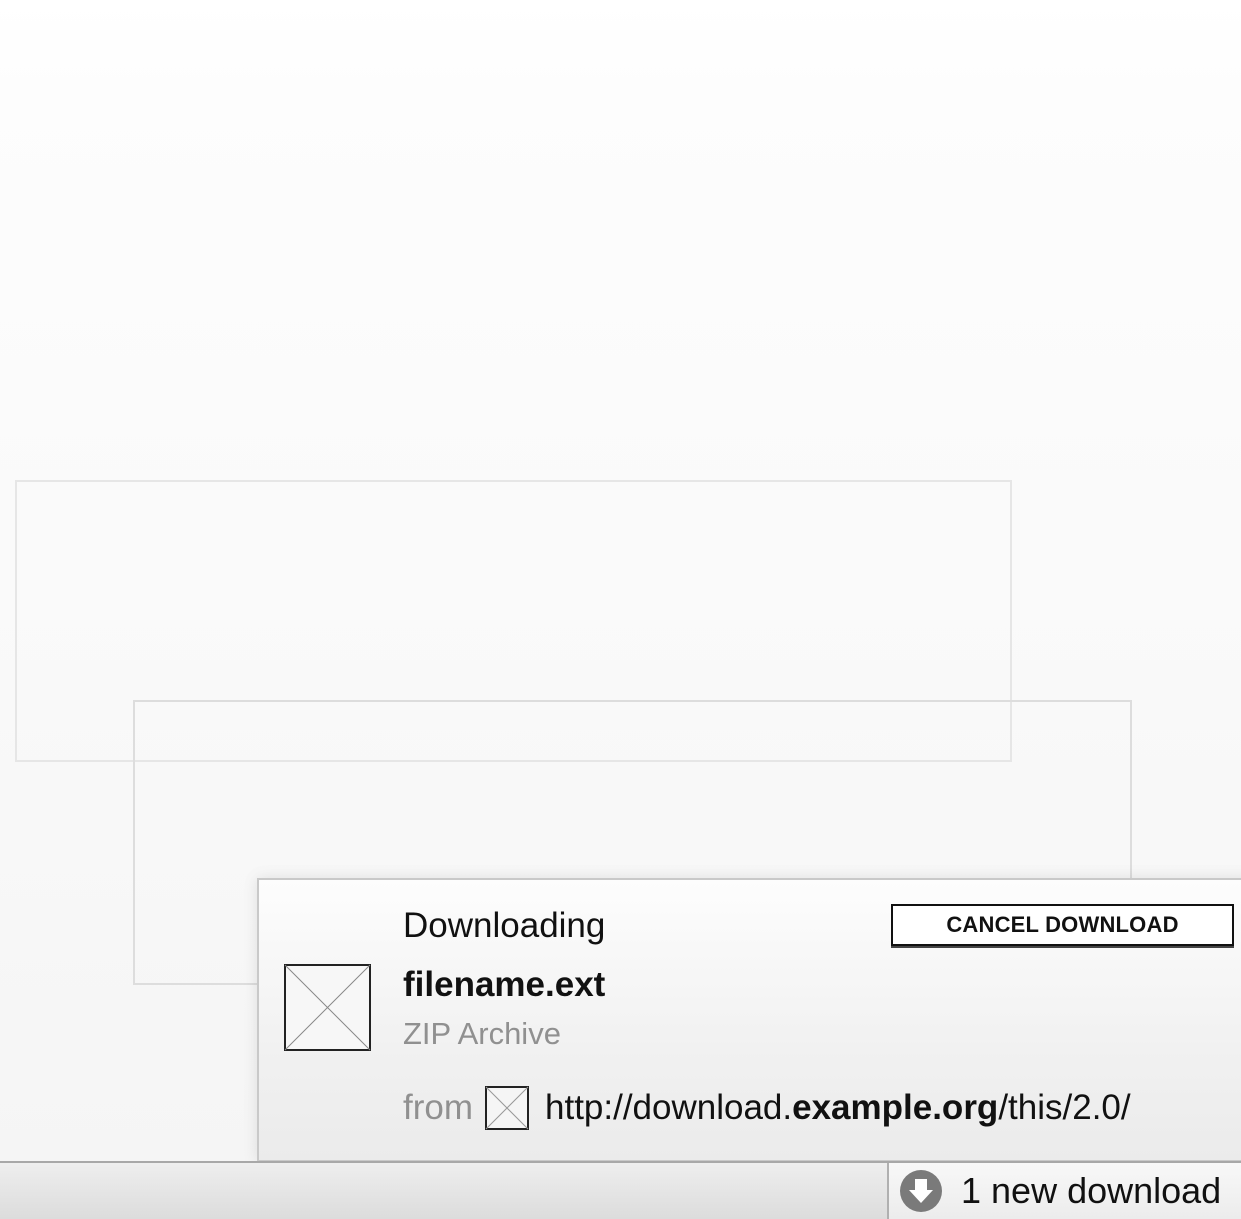 The width and height of the screenshot is (1241, 1219). What do you see at coordinates (620, 1190) in the screenshot?
I see `status-bar: 1 new download` at bounding box center [620, 1190].